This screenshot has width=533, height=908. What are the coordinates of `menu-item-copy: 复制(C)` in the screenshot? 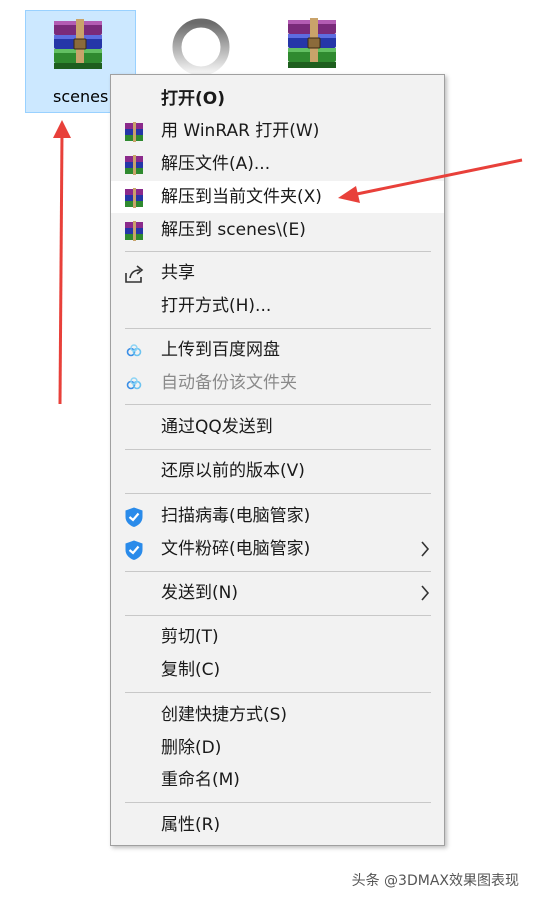 It's located at (277, 670).